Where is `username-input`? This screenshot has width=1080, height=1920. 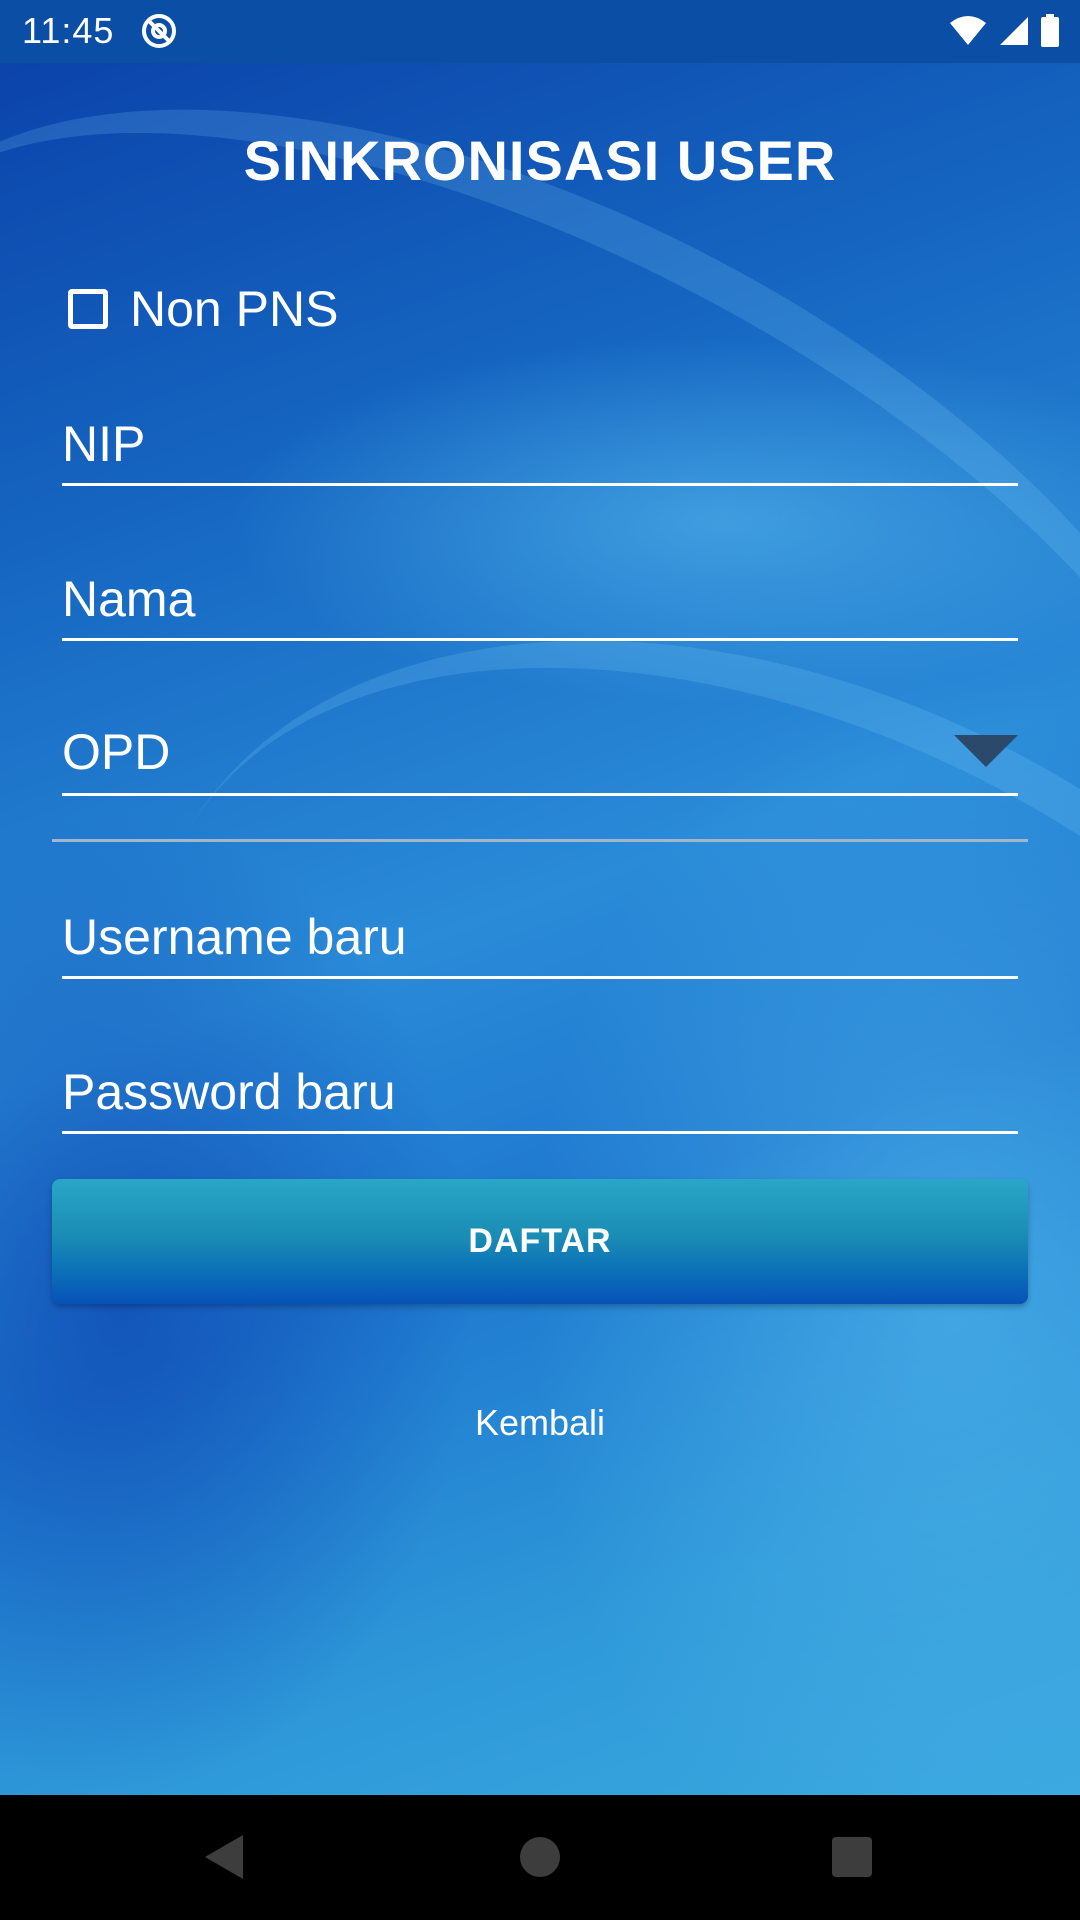 username-input is located at coordinates (540, 937).